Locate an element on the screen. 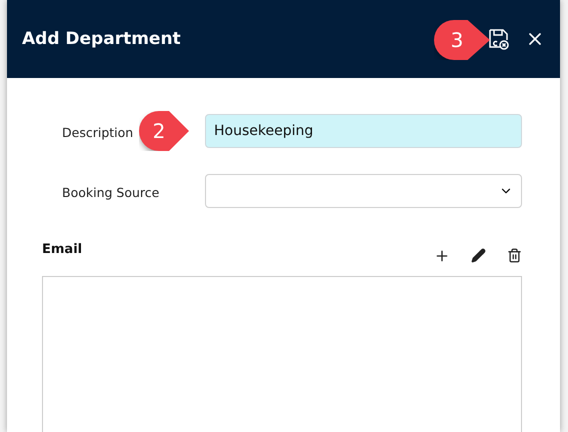 The image size is (568, 432). description-field: Housekeeping is located at coordinates (363, 131).